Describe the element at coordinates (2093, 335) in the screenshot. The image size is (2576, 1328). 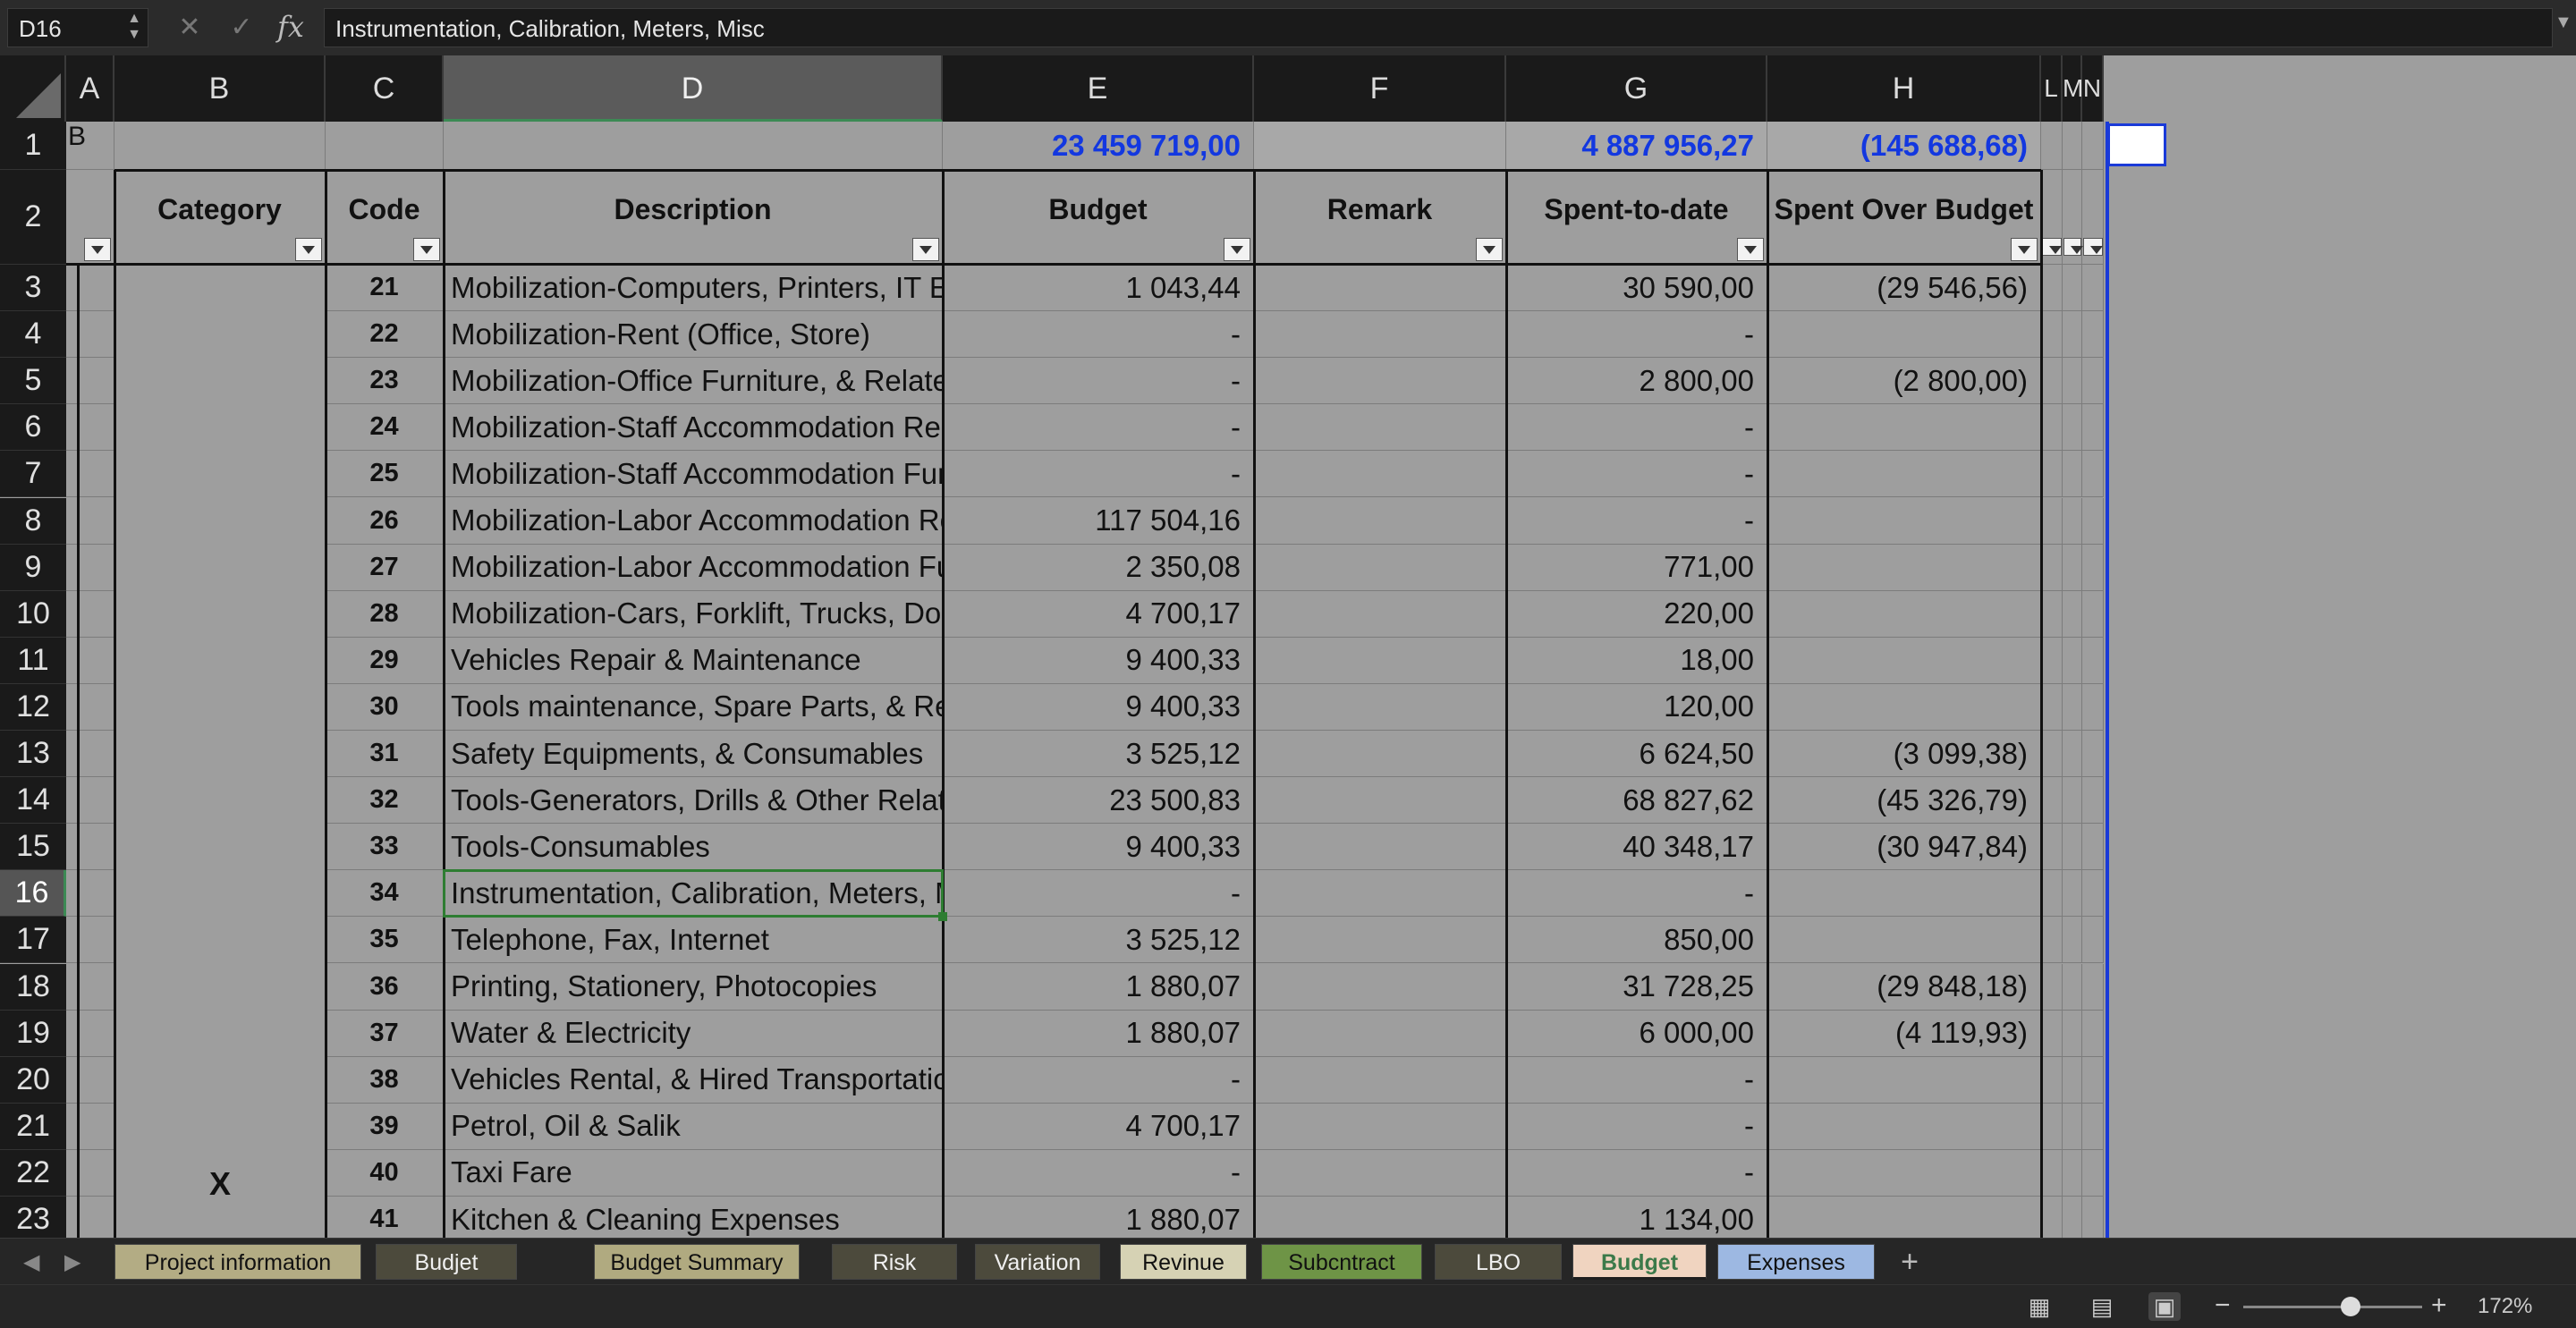
I see `cell-n4` at that location.